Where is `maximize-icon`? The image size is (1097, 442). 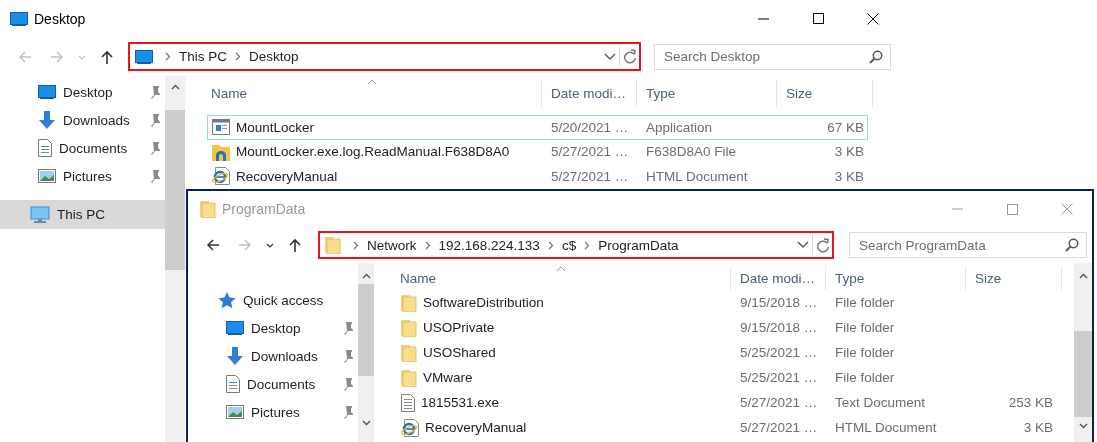 maximize-icon is located at coordinates (818, 18).